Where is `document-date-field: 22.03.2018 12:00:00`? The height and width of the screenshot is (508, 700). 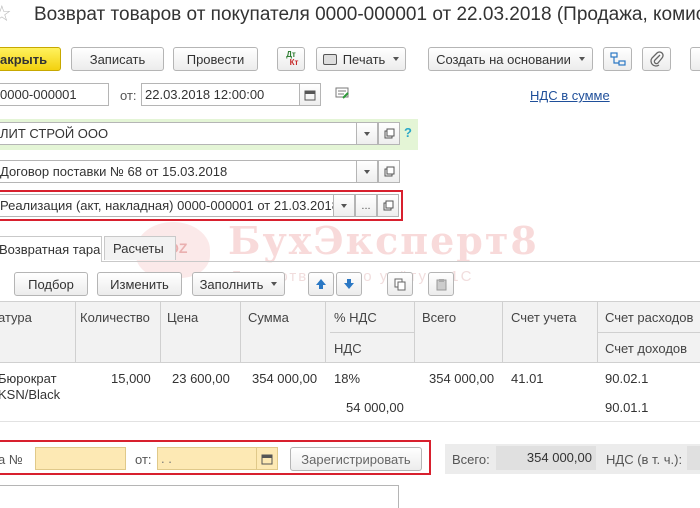
document-date-field: 22.03.2018 12:00:00 is located at coordinates (220, 94).